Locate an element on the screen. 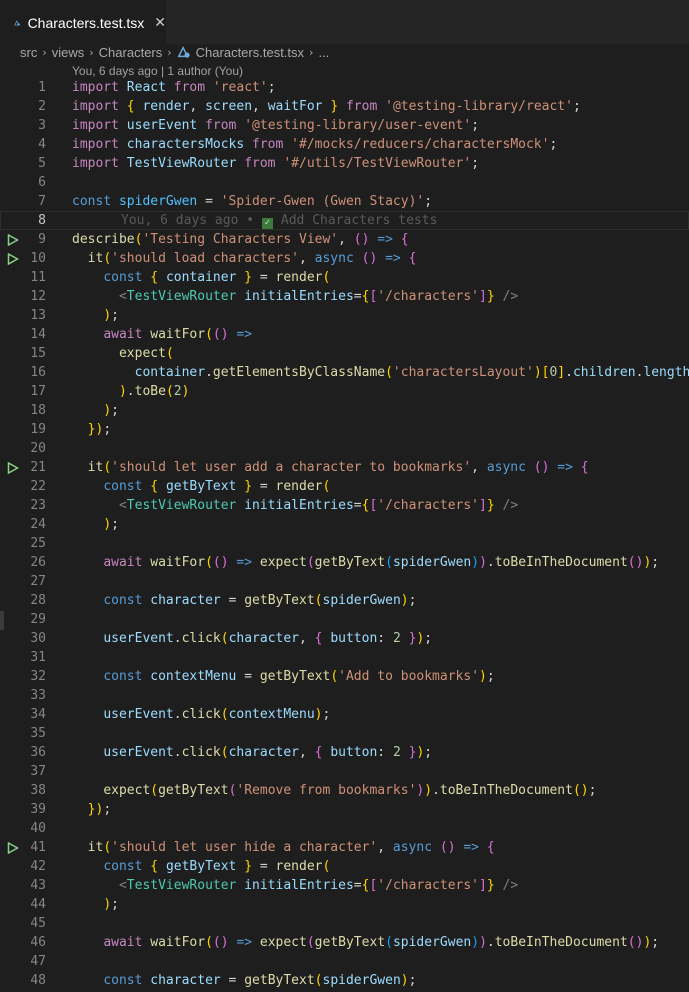 Image resolution: width=689 pixels, height=992 pixels. code-line: 11 const { container } = render( is located at coordinates (344, 277).